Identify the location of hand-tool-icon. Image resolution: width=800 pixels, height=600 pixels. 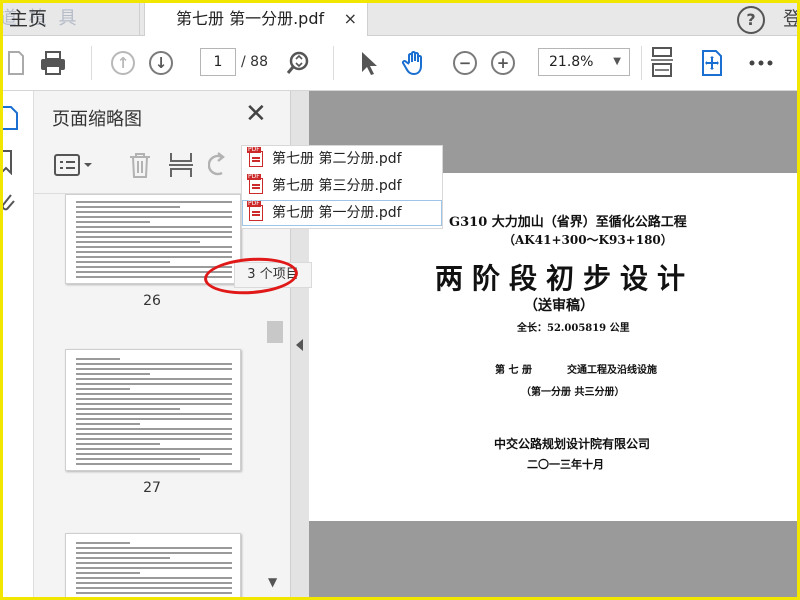
(415, 63).